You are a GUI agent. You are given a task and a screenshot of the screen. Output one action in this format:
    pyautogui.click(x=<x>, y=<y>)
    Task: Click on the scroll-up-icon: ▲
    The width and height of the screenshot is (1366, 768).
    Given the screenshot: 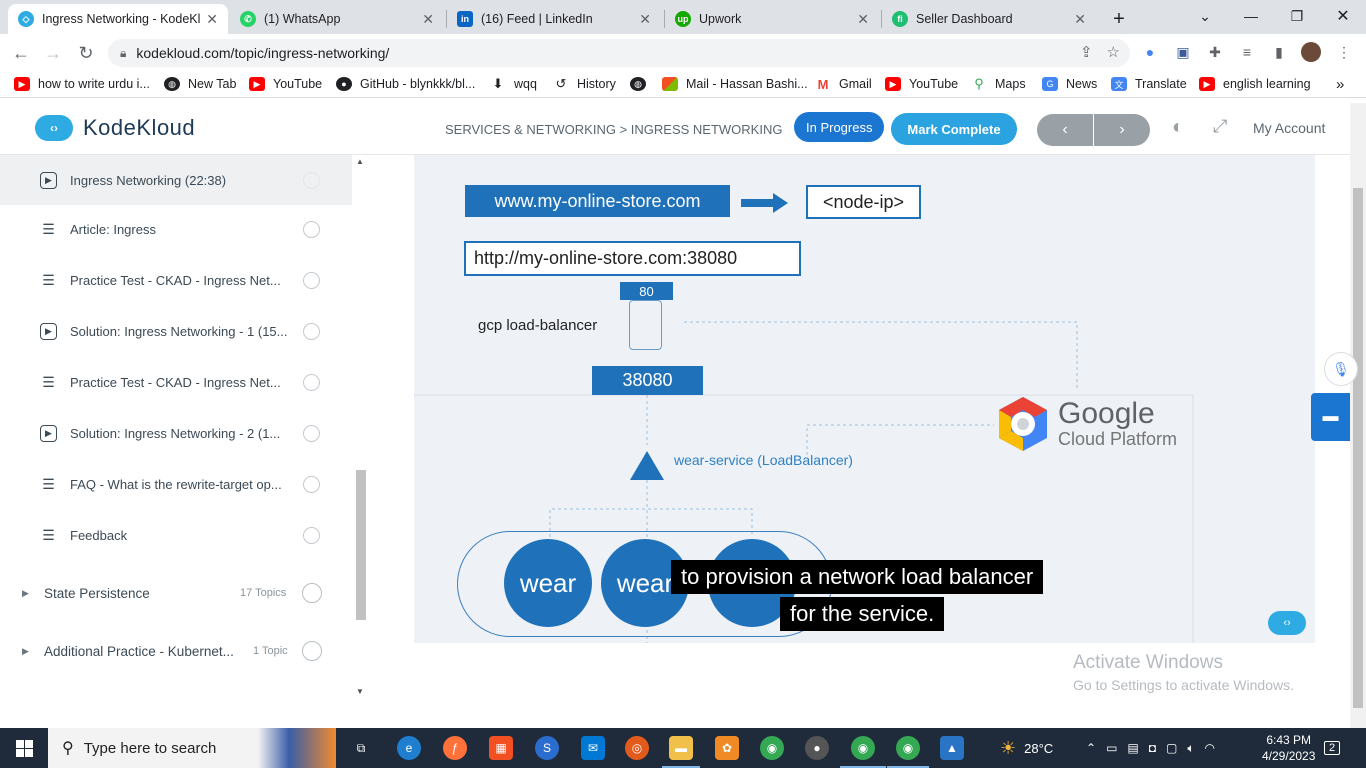 What is the action you would take?
    pyautogui.click(x=360, y=161)
    